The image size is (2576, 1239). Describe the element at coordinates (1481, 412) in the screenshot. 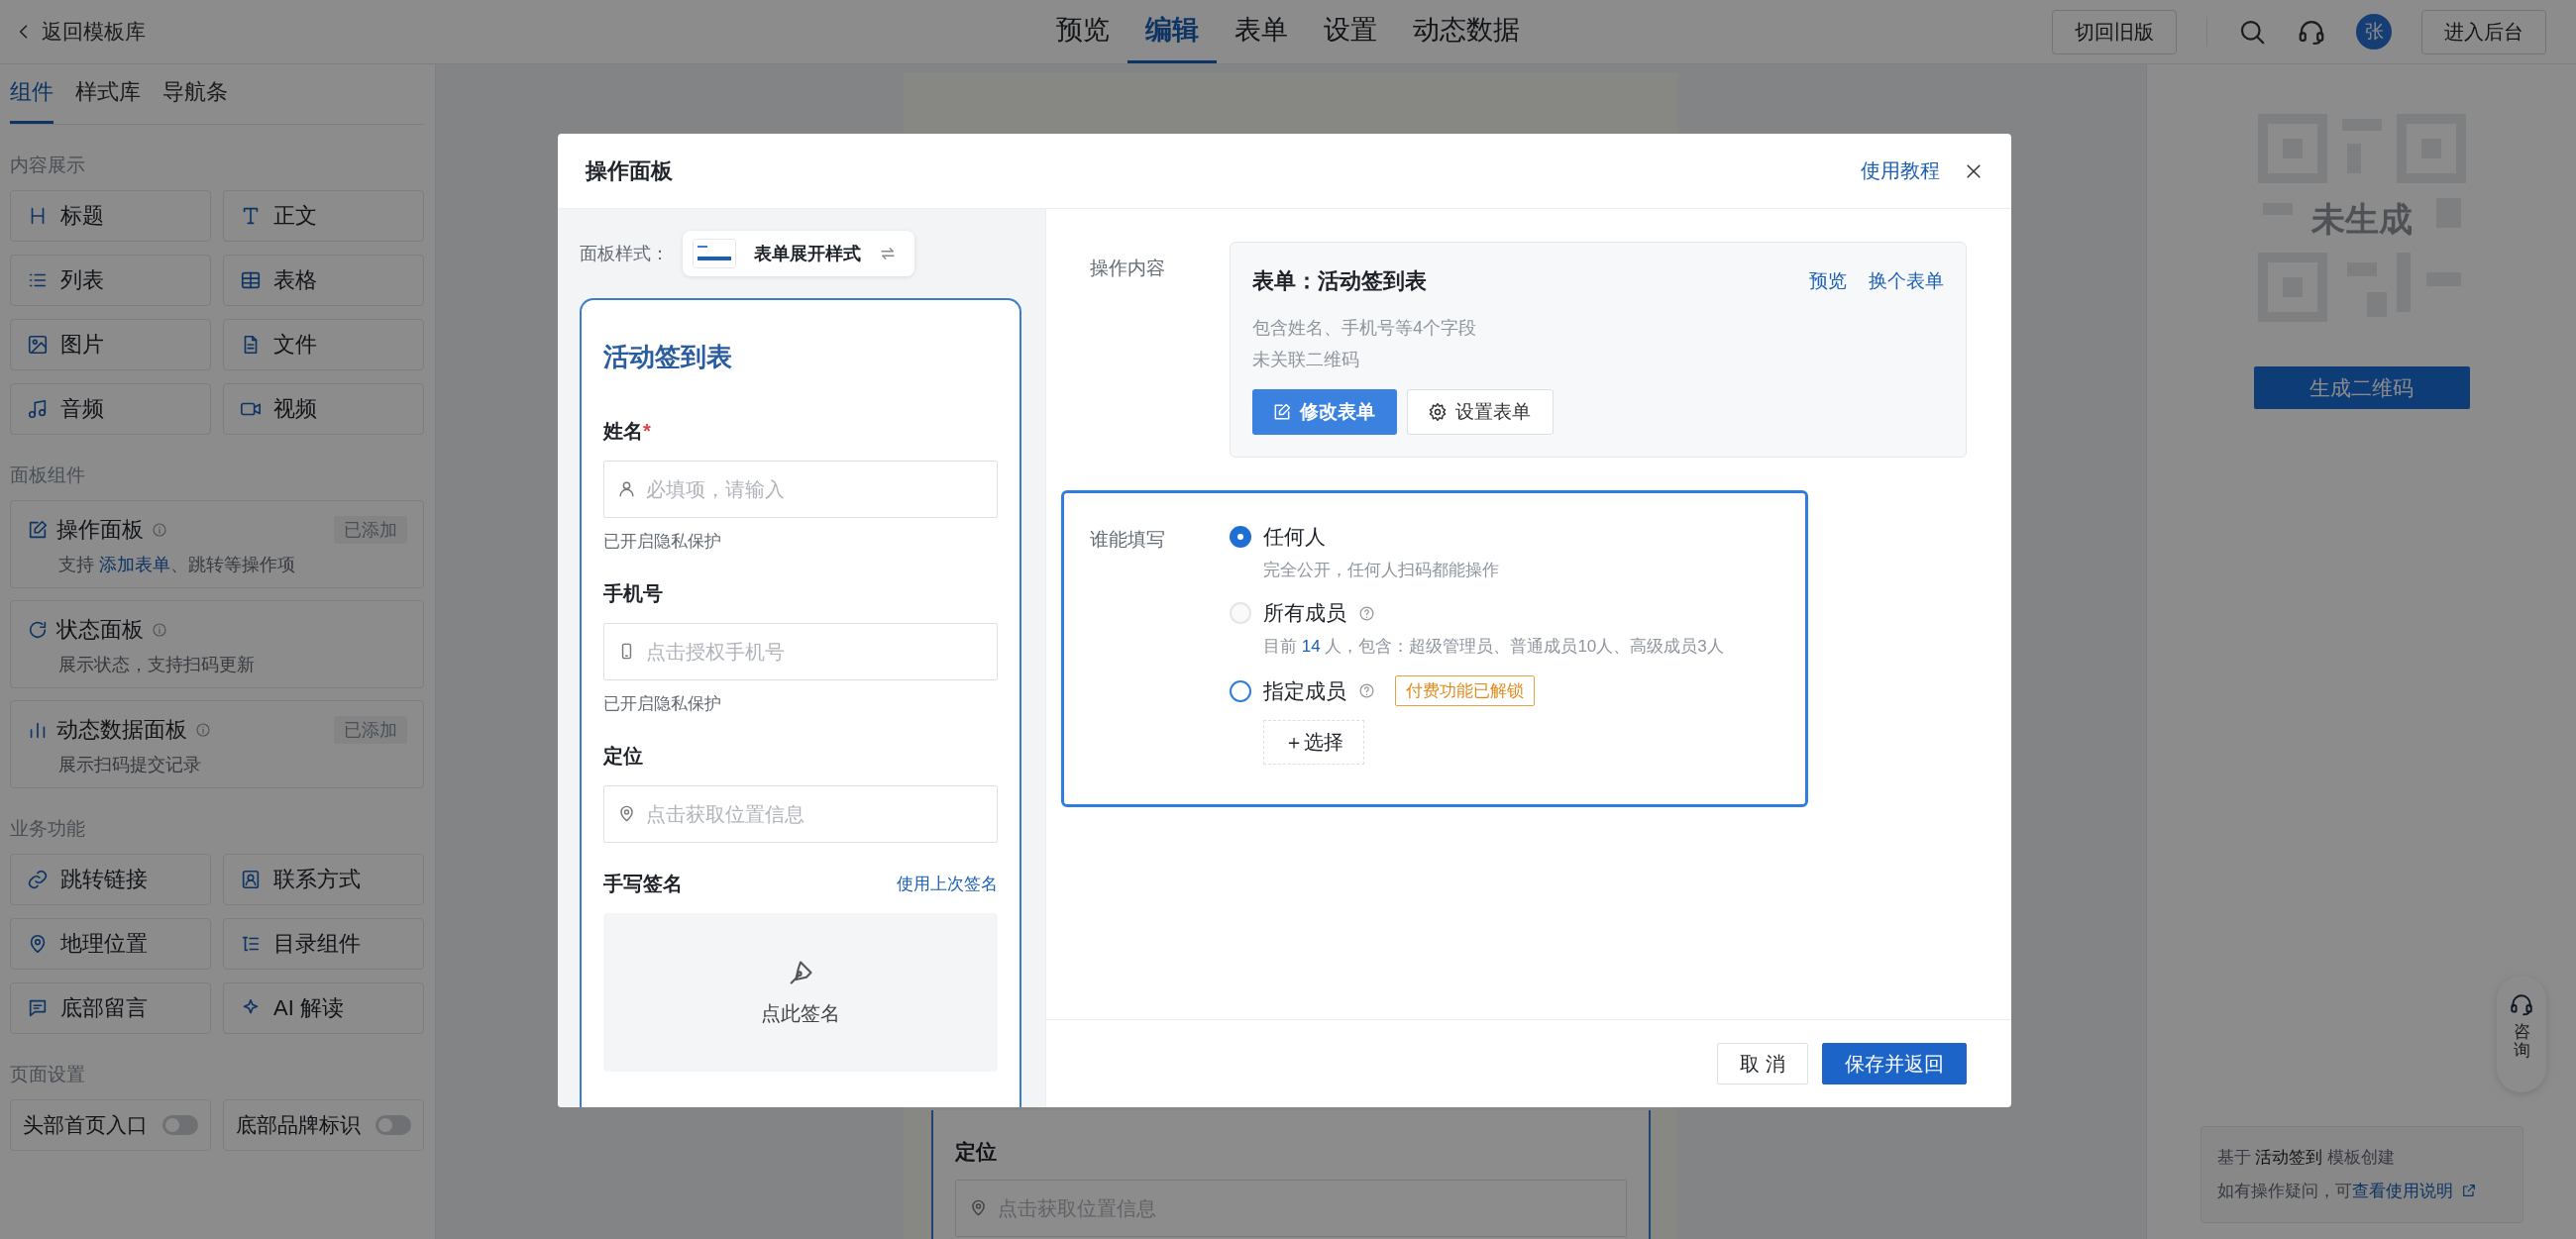

I see `form-settings-button: 设置表单` at that location.